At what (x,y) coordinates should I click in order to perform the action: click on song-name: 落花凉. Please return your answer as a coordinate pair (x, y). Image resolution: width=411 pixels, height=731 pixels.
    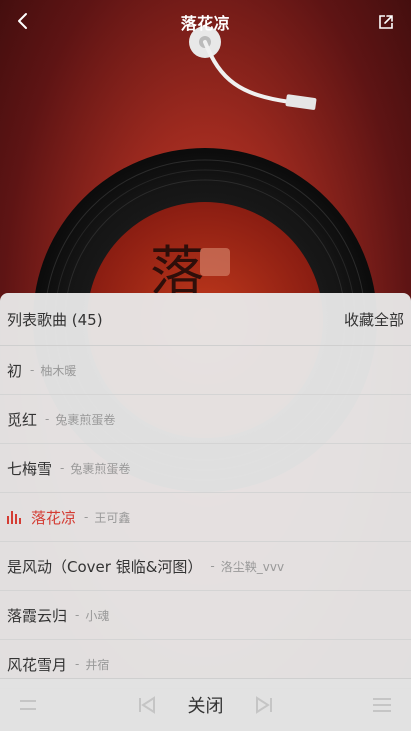
    Looking at the image, I should click on (54, 517).